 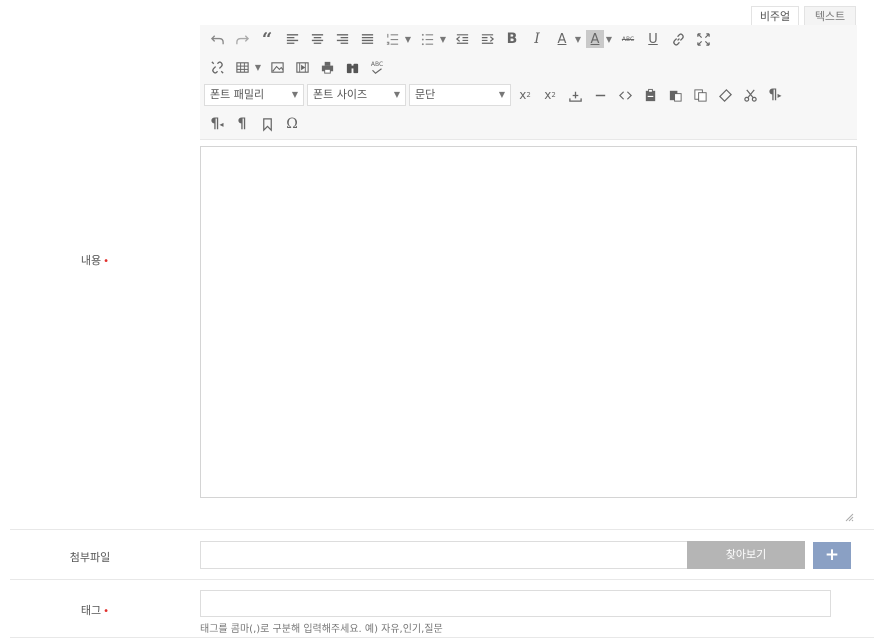 What do you see at coordinates (849, 514) in the screenshot?
I see `resize-handle-icon` at bounding box center [849, 514].